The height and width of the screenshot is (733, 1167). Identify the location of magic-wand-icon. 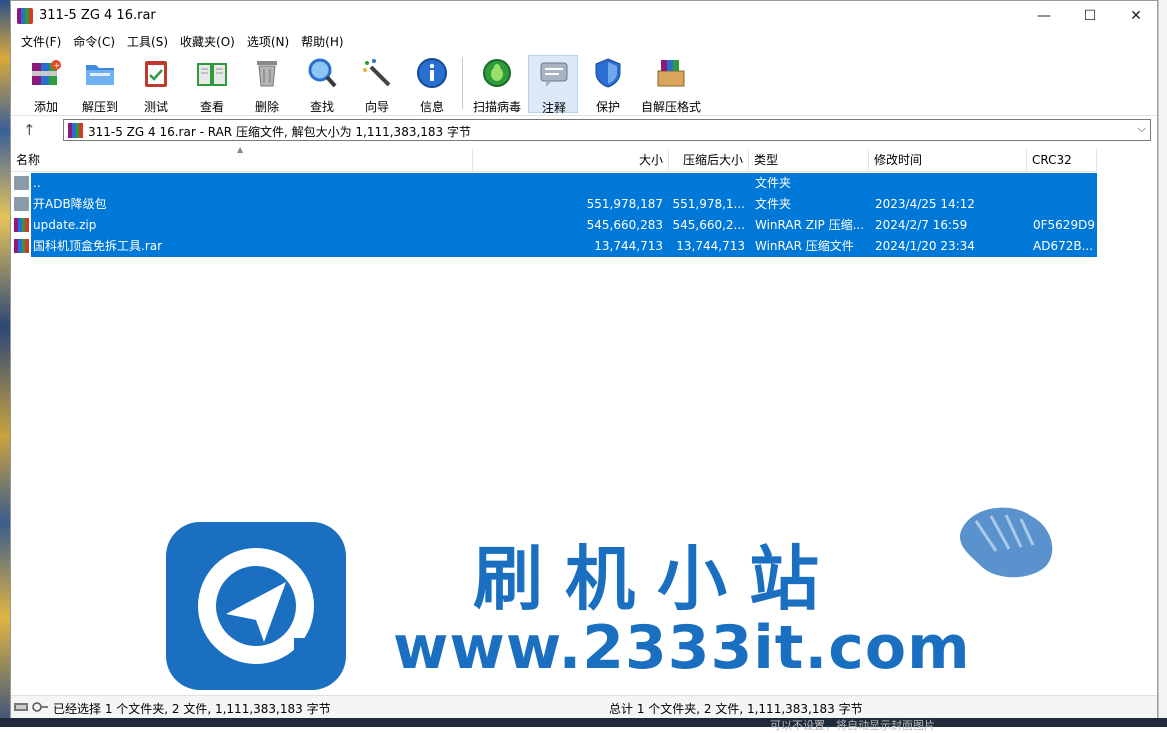
(377, 73).